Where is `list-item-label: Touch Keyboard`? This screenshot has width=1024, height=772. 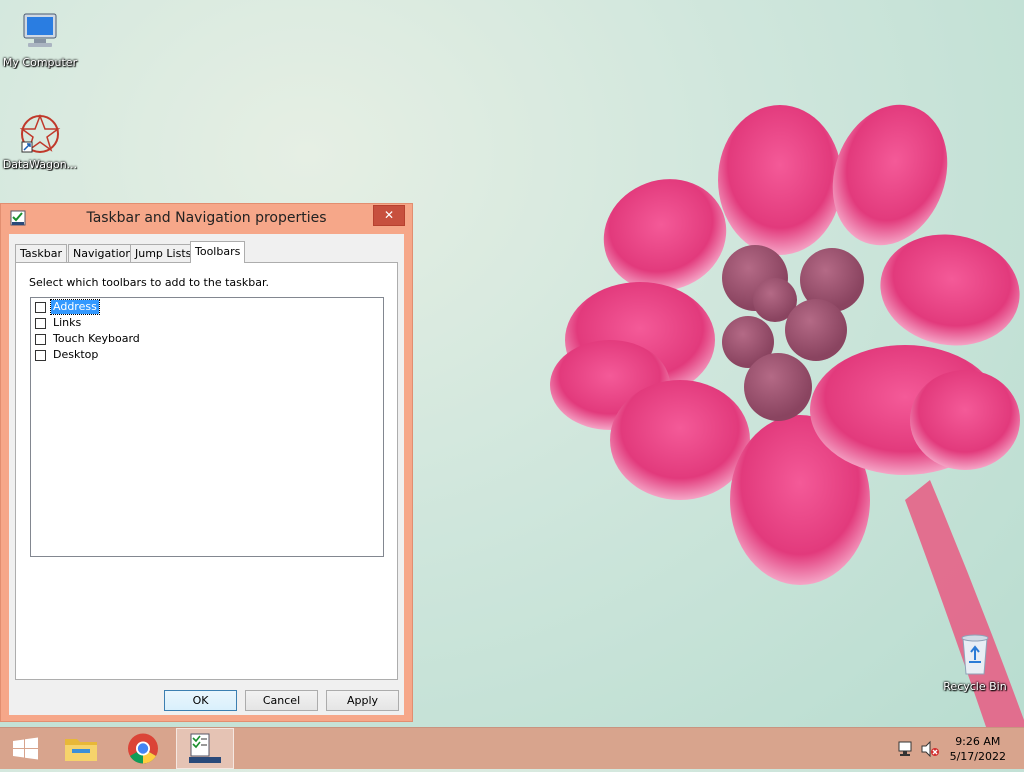 list-item-label: Touch Keyboard is located at coordinates (96, 338).